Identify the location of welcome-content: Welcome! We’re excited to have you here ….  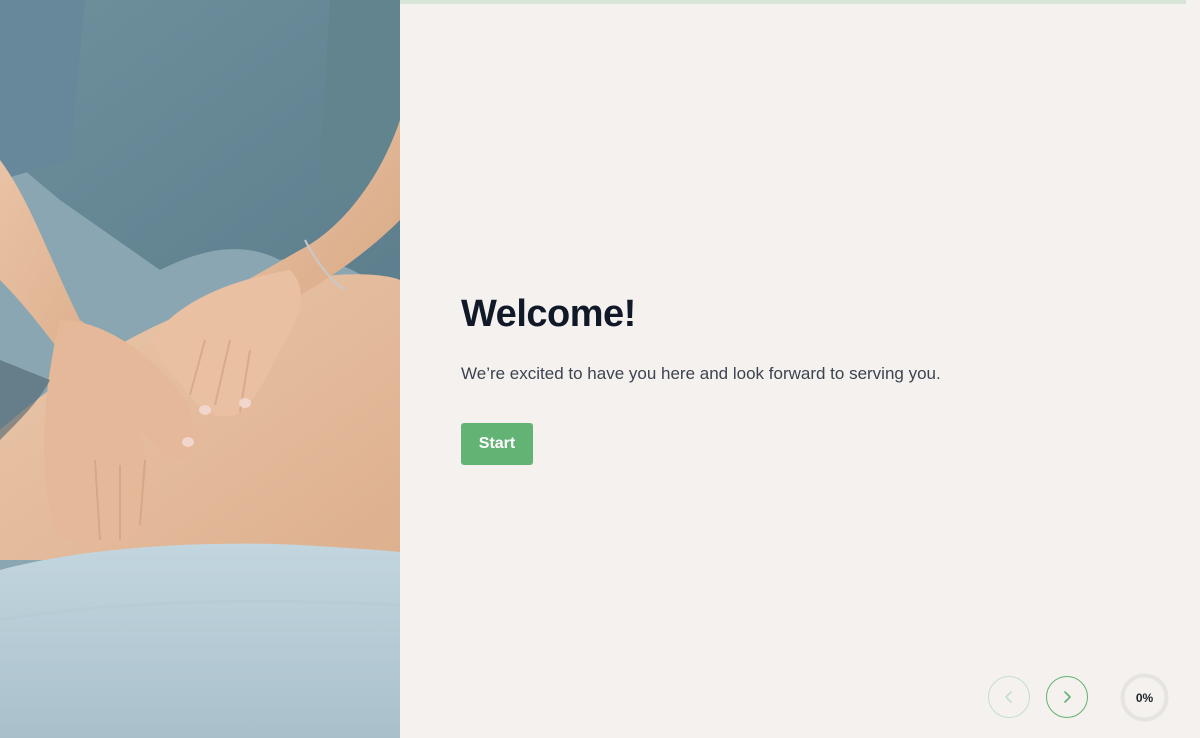
(781, 378).